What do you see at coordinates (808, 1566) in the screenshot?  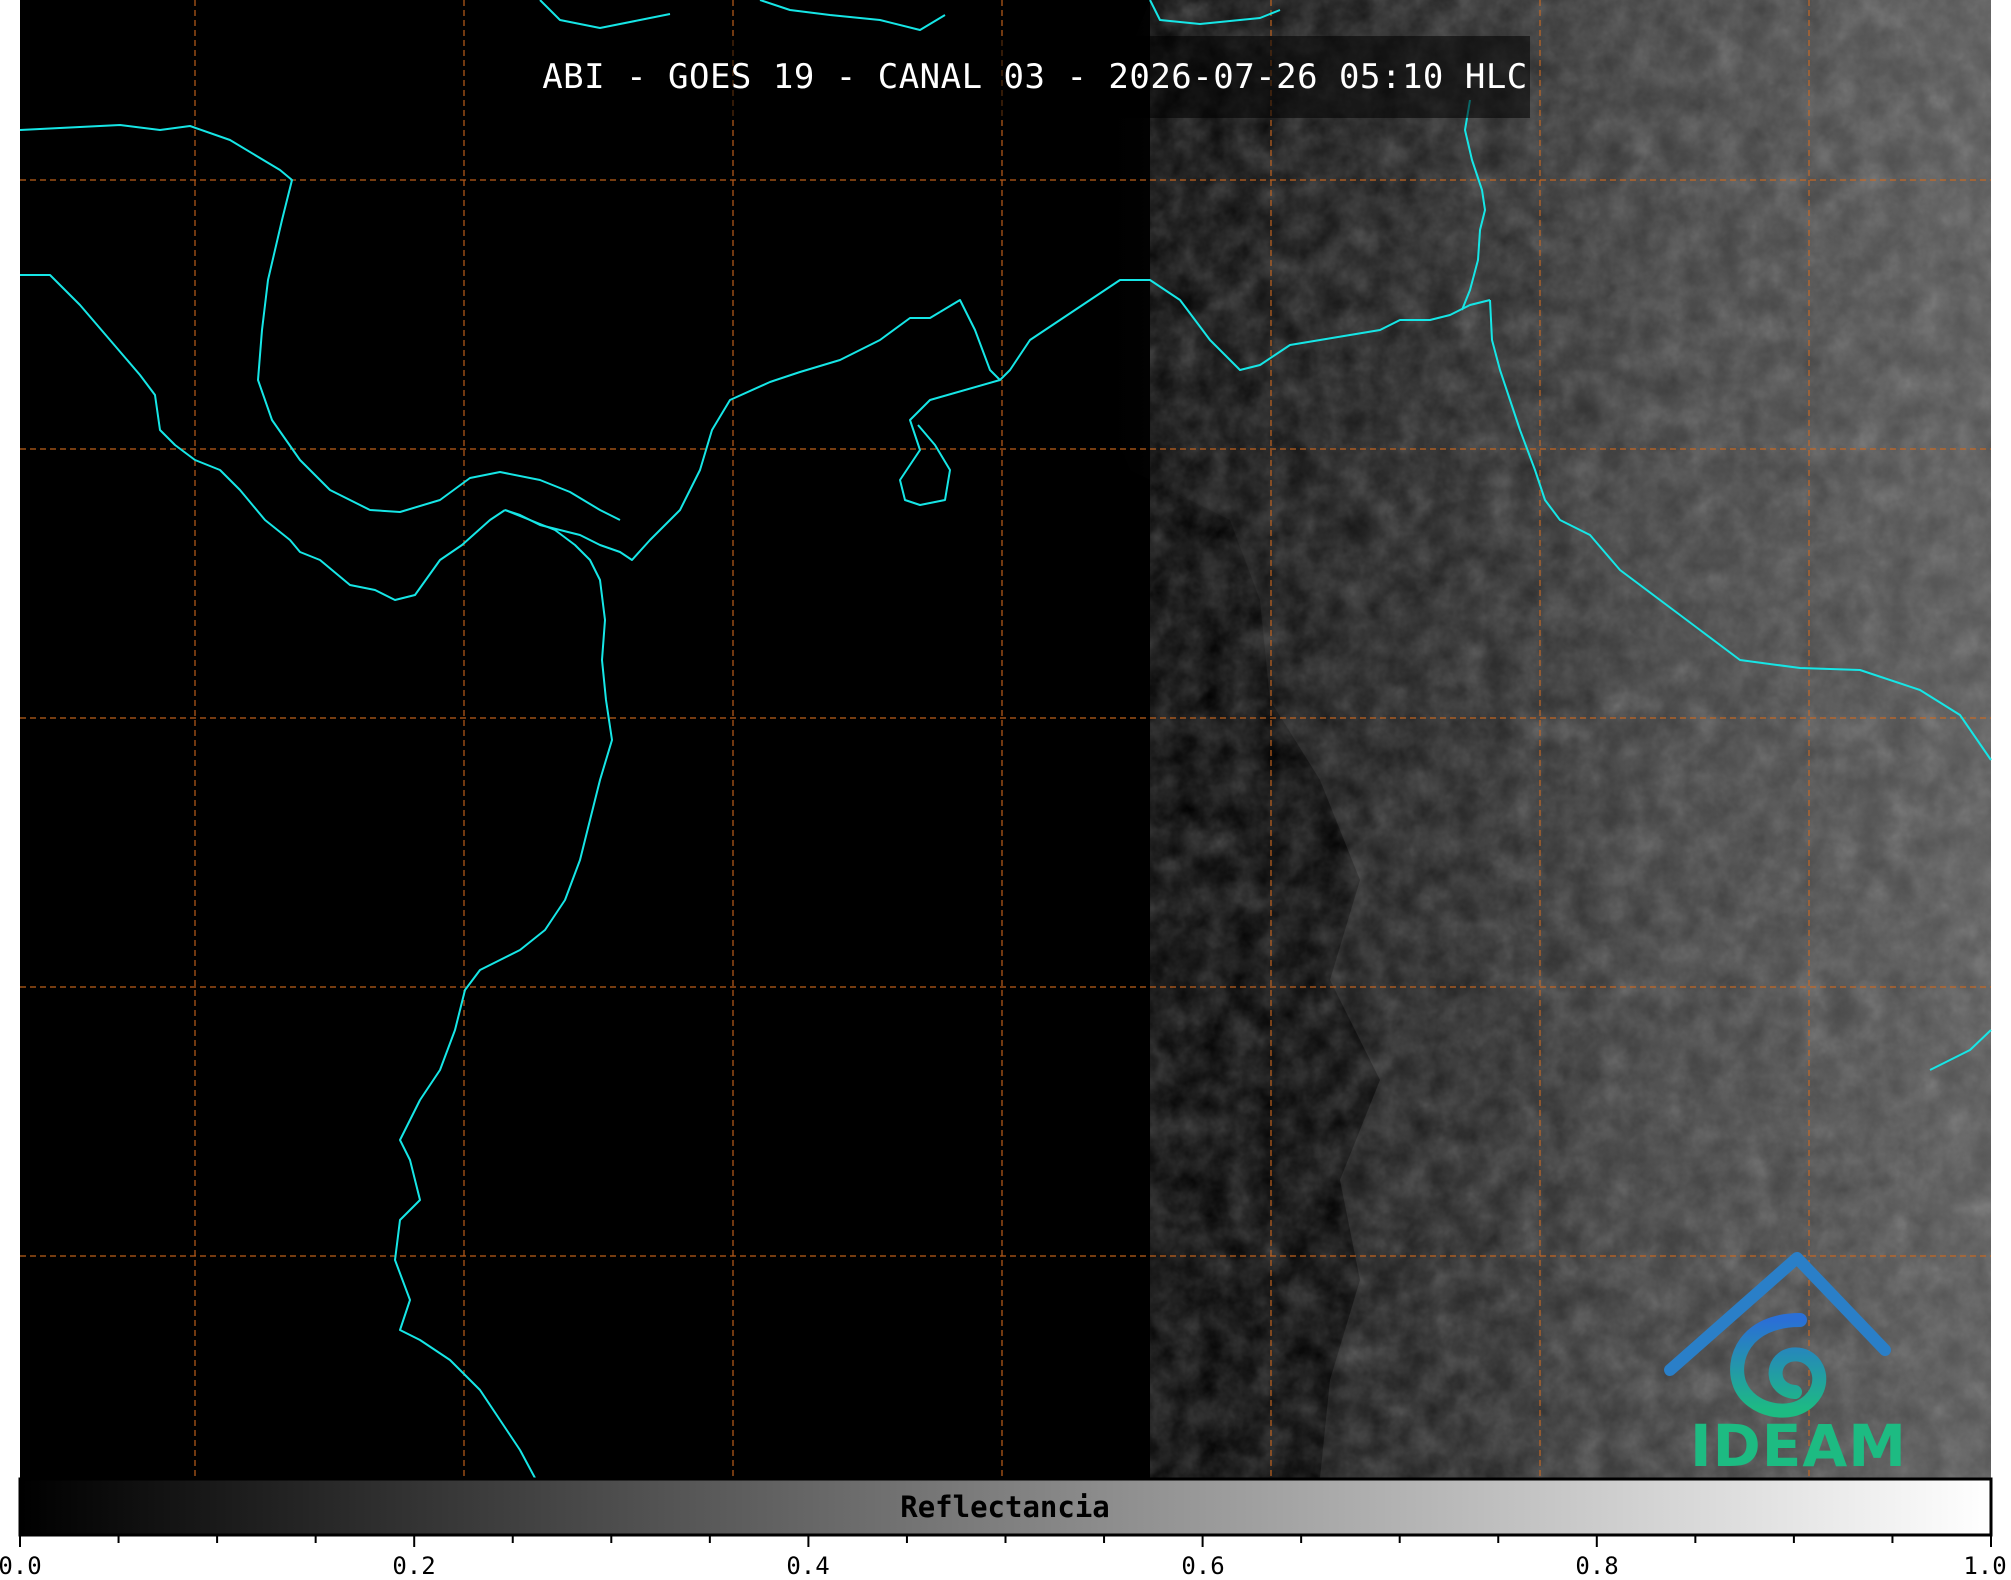 I see `colorbar-tick-label: 0.4` at bounding box center [808, 1566].